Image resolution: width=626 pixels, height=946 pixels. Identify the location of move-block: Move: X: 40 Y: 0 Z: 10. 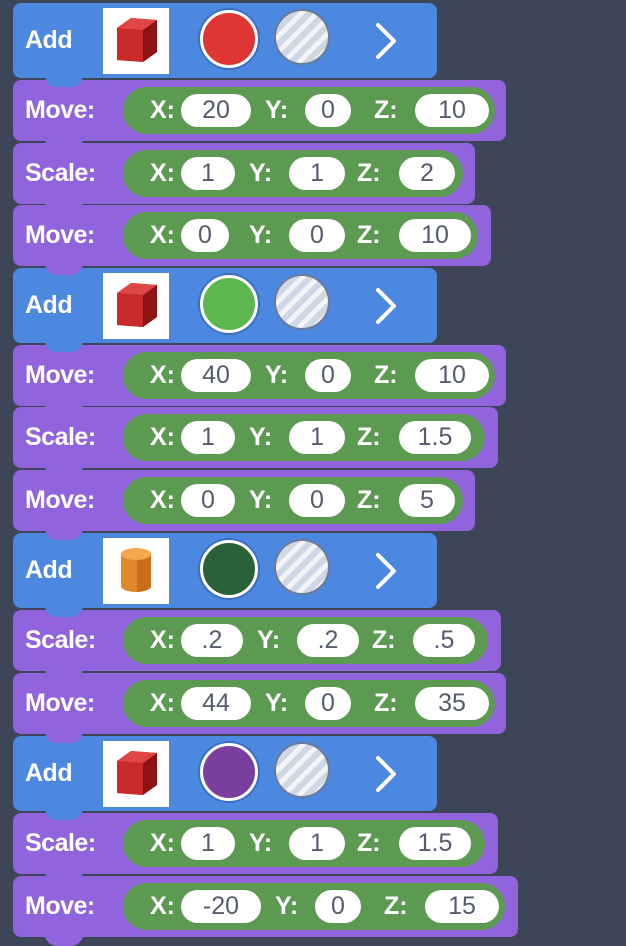
(259, 380).